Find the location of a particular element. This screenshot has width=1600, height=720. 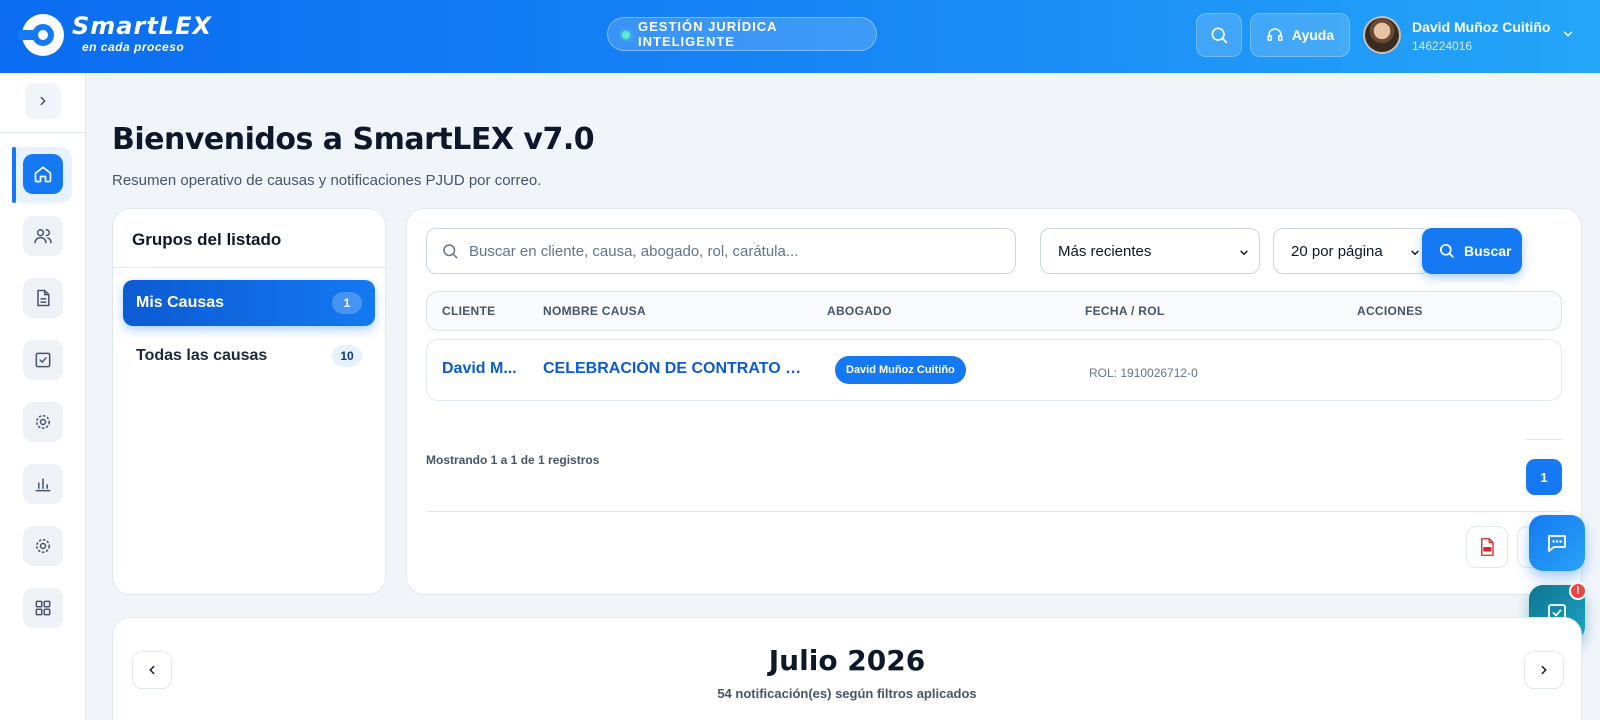

search-button-label: Buscar is located at coordinates (1488, 251).